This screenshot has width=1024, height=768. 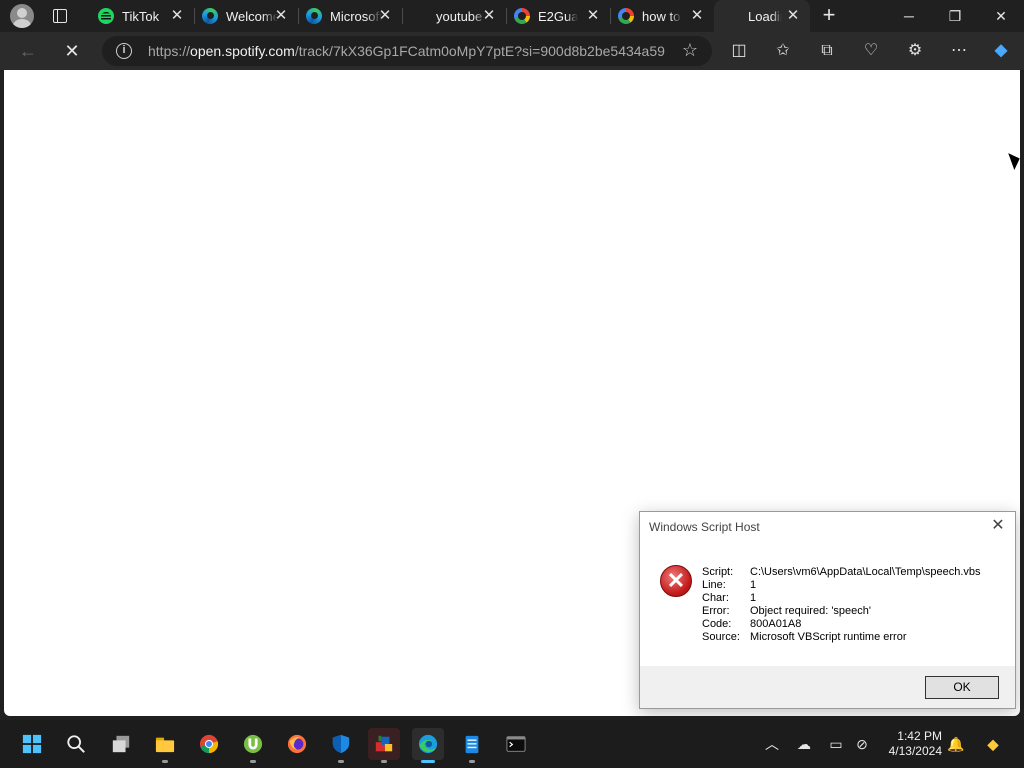 What do you see at coordinates (959, 51) in the screenshot?
I see `more-options-icon: ⋯` at bounding box center [959, 51].